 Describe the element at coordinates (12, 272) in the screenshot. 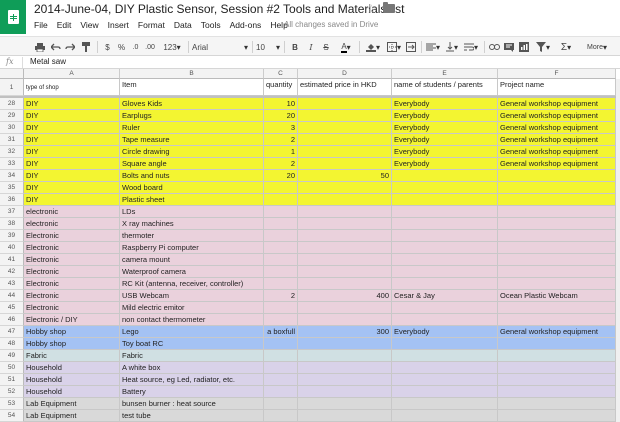

I see `row-number: 42` at that location.